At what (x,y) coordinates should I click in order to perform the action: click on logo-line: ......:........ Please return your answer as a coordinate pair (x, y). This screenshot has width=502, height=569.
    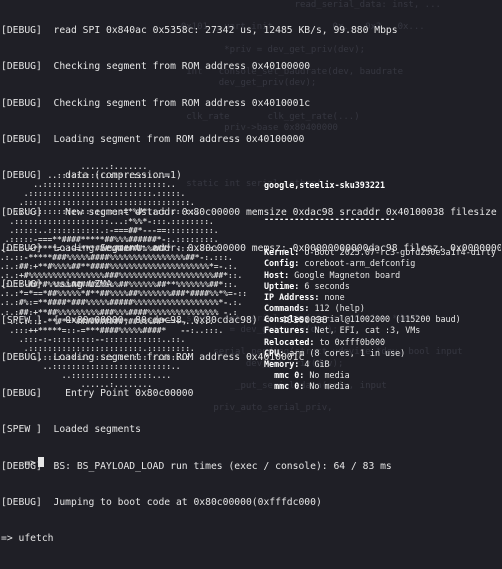
    Looking at the image, I should click on (74, 166).